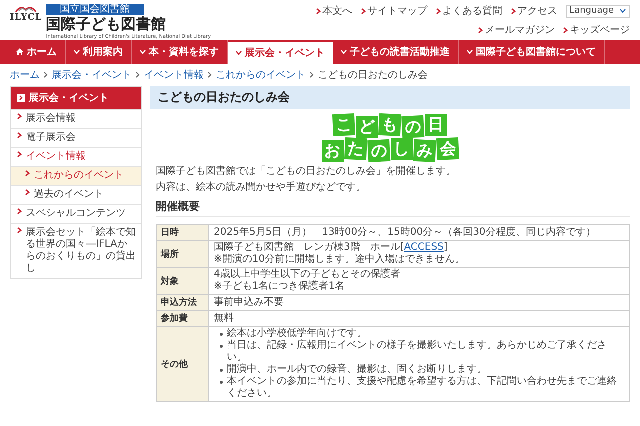 This screenshot has height=426, width=640. I want to click on nav-tab: 展示会・イベント, so click(280, 53).